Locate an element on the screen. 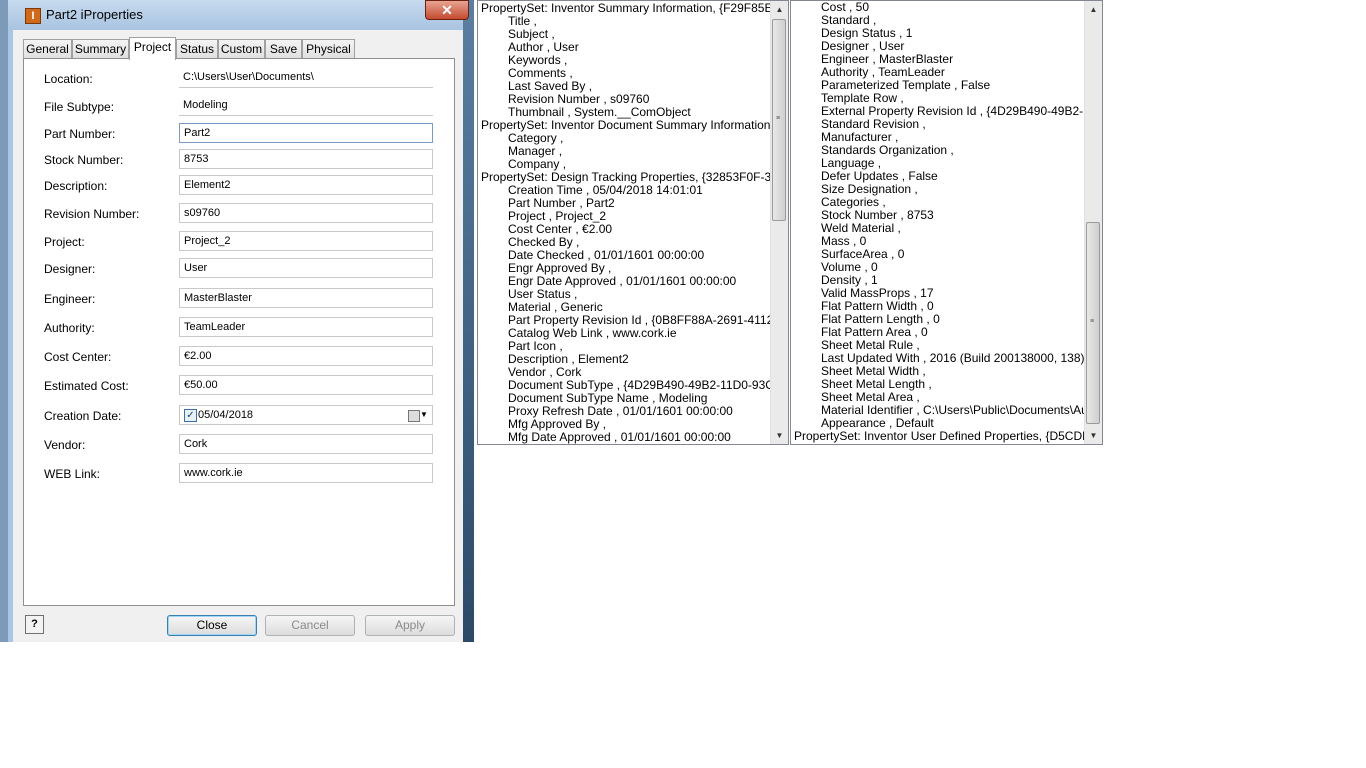 Image resolution: width=1366 pixels, height=768 pixels. cost-center-label: Cost Center: is located at coordinates (78, 357).